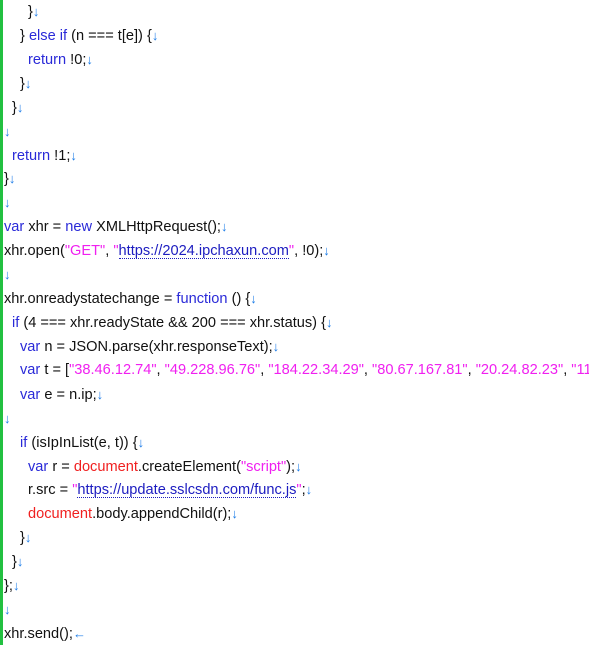 This screenshot has height=647, width=589. Describe the element at coordinates (420, 369) in the screenshot. I see `code-token: "80.67.167.81"` at that location.